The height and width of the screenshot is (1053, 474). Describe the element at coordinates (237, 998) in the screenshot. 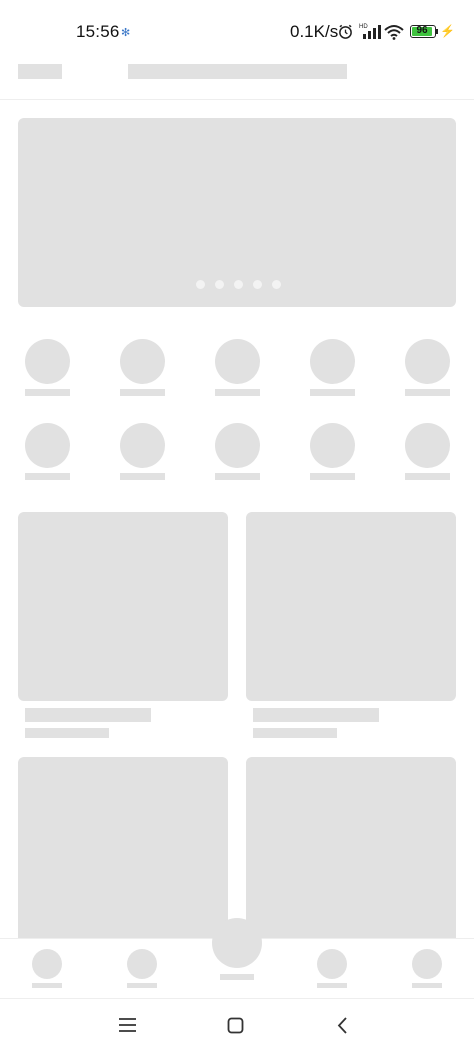

I see `system-nav-divider` at that location.